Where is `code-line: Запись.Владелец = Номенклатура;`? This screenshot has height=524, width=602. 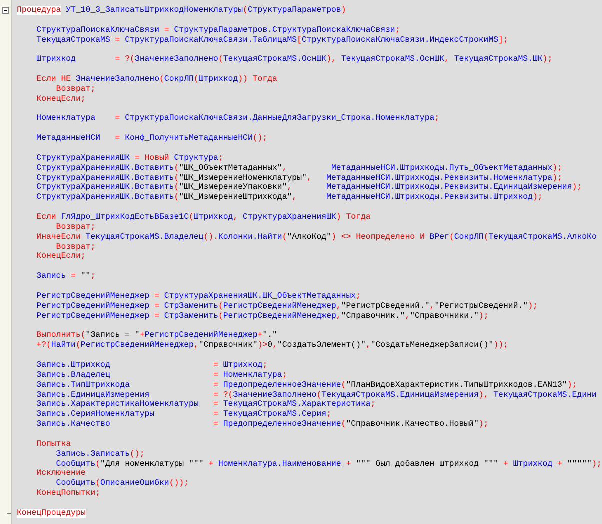 code-line: Запись.Владелец = Номенклатура; is located at coordinates (162, 375).